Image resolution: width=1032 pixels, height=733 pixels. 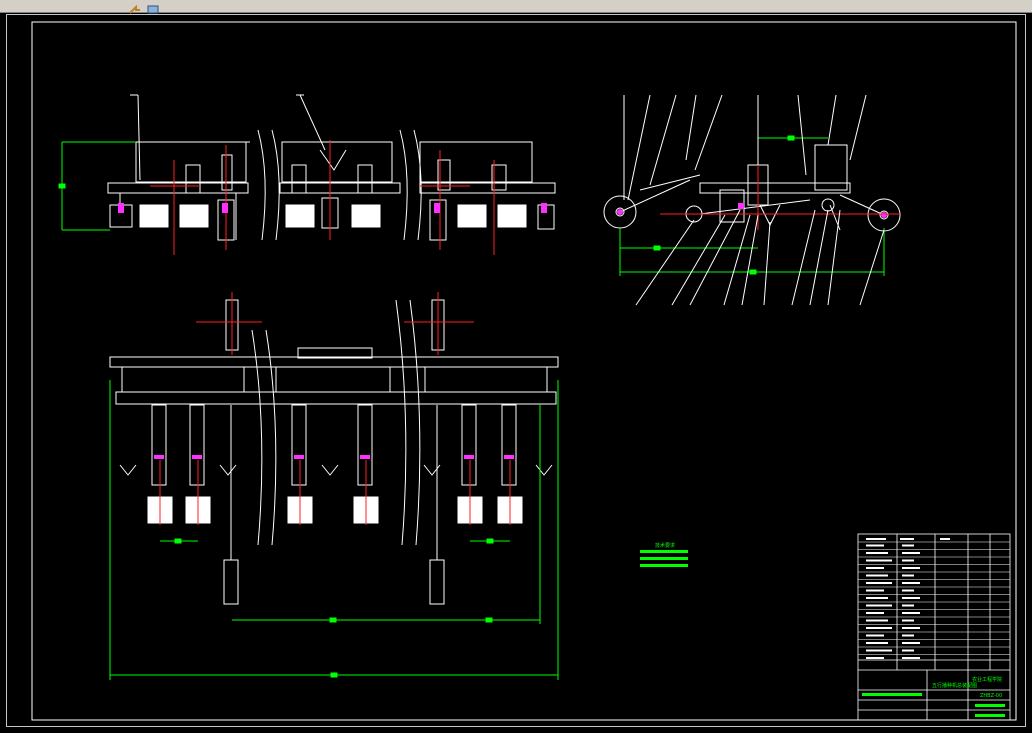 What do you see at coordinates (334, 457) in the screenshot?
I see `plan-view-highlights` at bounding box center [334, 457].